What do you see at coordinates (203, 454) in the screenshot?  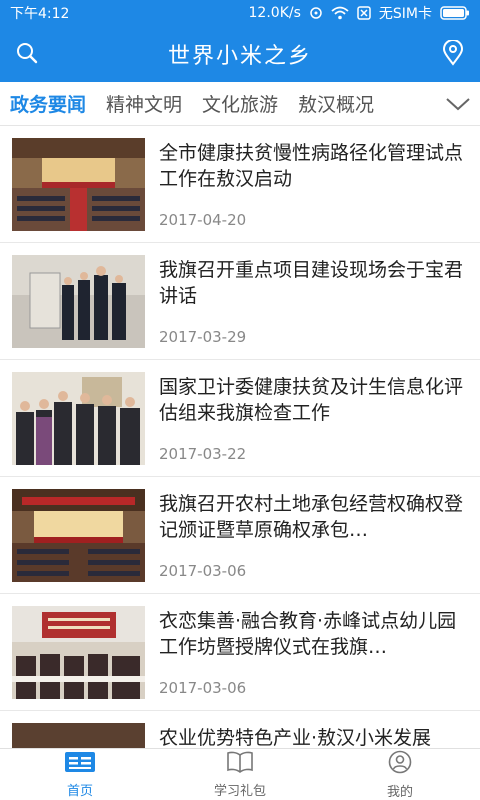 I see `news-date: 2017-03-22` at bounding box center [203, 454].